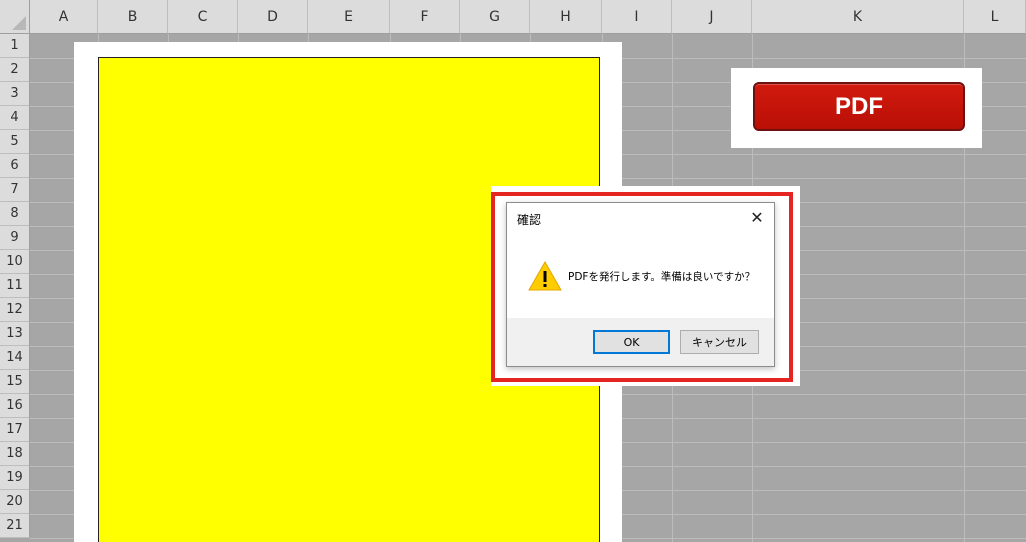 This screenshot has width=1026, height=542. What do you see at coordinates (15, 310) in the screenshot?
I see `row-header-12: 12` at bounding box center [15, 310].